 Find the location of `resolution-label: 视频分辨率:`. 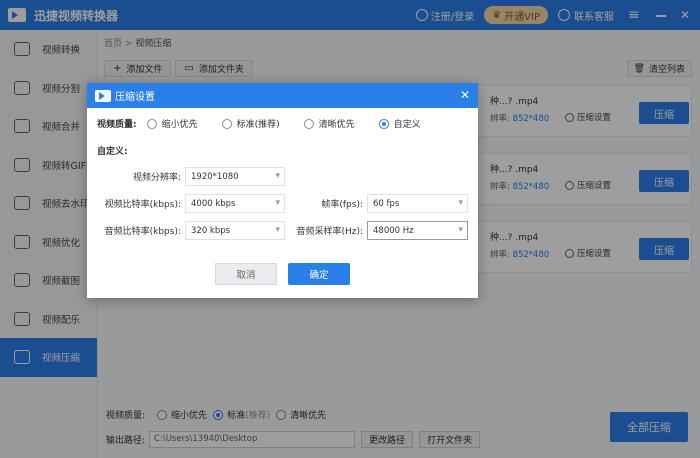

resolution-label: 视频分辨率: is located at coordinates (156, 178).